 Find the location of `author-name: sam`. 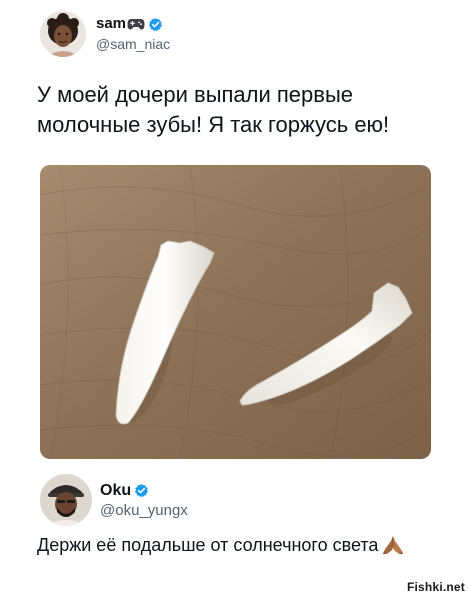

author-name: sam is located at coordinates (111, 24).